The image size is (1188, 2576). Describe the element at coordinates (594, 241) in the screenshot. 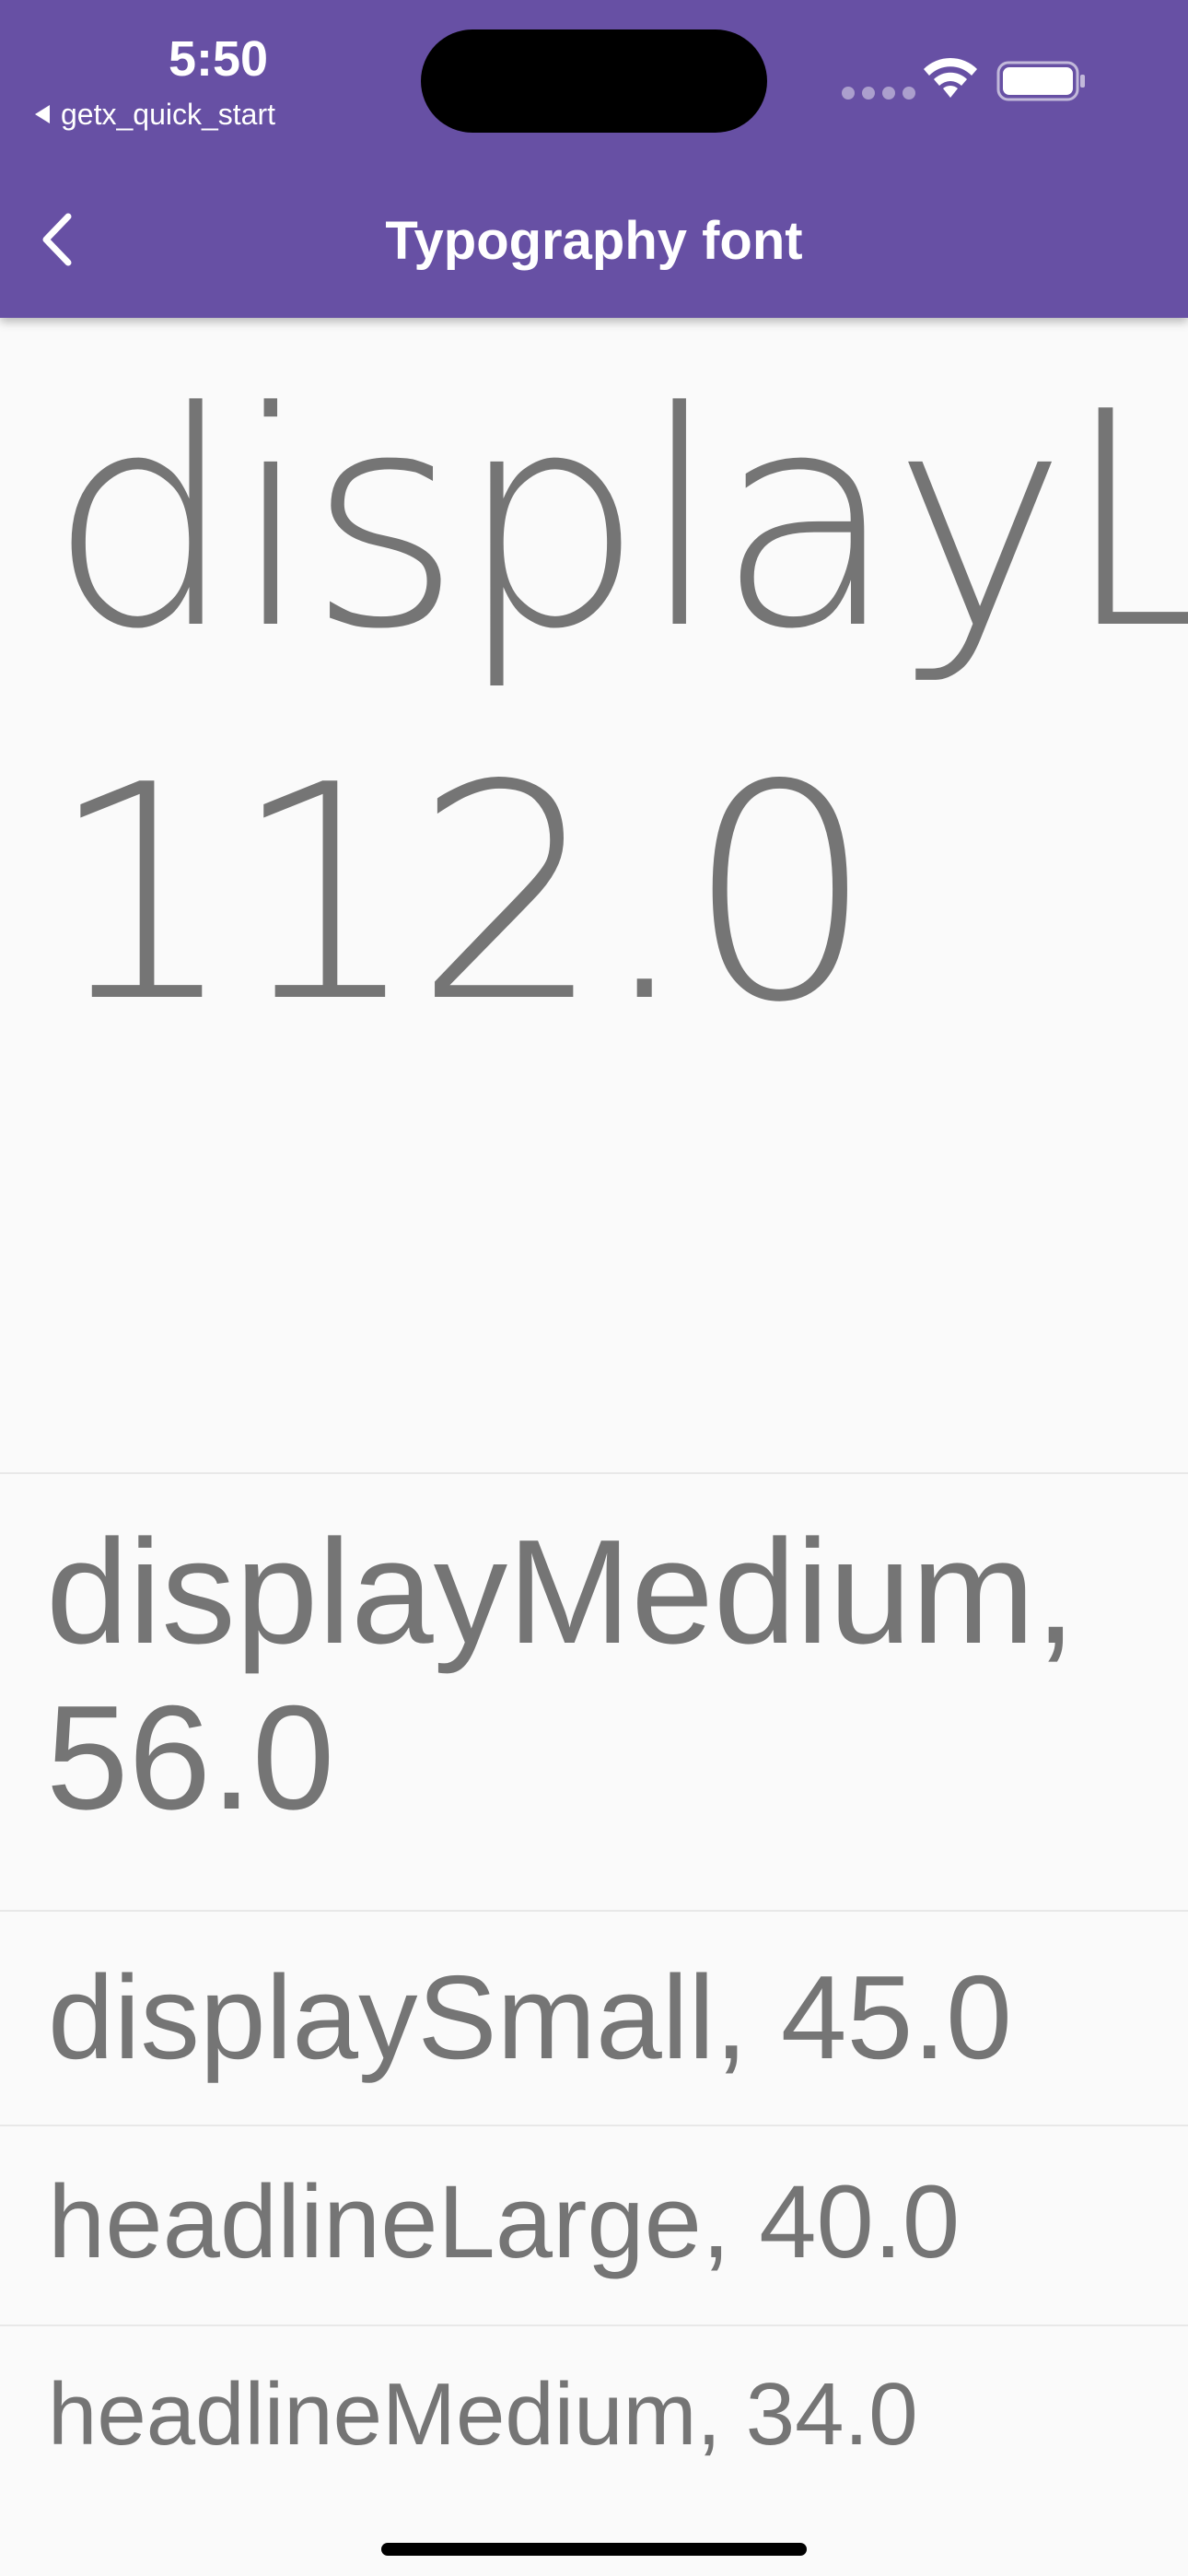

I see `page-title: Typography font` at that location.